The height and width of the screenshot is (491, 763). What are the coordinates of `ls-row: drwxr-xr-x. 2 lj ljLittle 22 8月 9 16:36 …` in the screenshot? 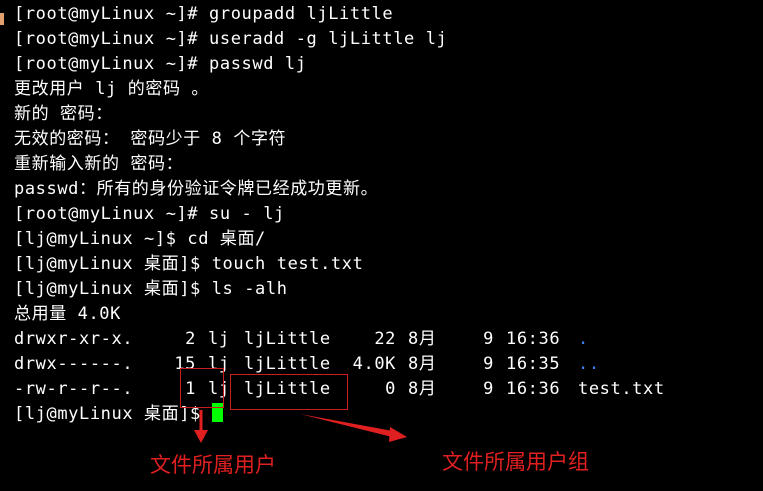 It's located at (388, 339).